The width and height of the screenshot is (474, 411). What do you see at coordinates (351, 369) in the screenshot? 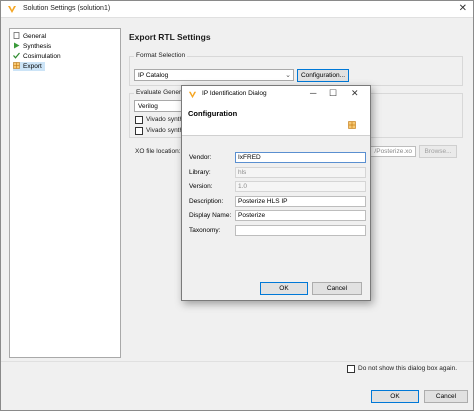
I see `dont-show-again-checkbox` at bounding box center [351, 369].